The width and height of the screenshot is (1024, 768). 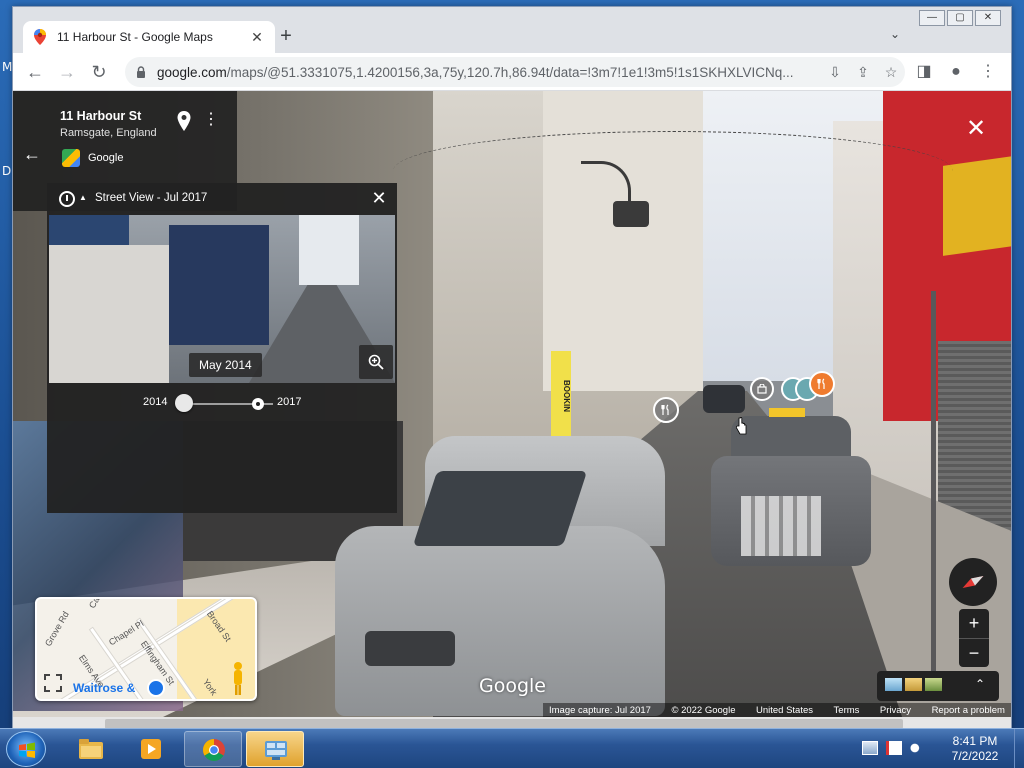 I want to click on control-panel-icon, so click(x=276, y=750).